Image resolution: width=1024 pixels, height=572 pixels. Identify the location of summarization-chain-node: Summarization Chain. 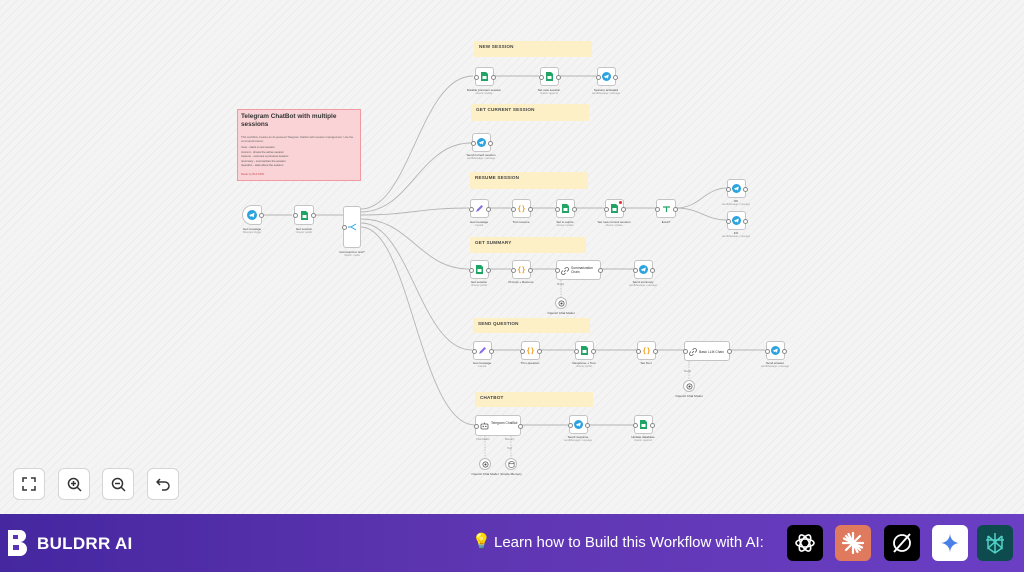
(578, 270).